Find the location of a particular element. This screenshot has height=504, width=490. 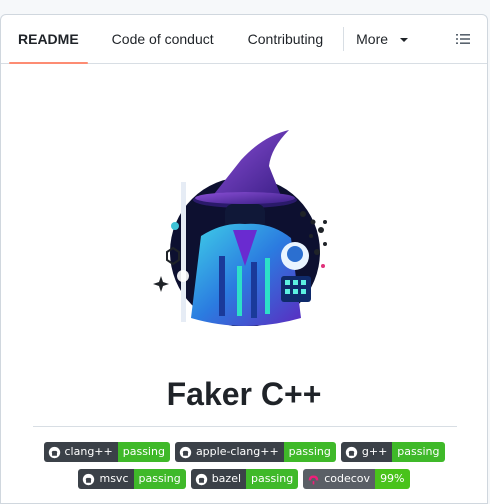

title-divider is located at coordinates (245, 426).